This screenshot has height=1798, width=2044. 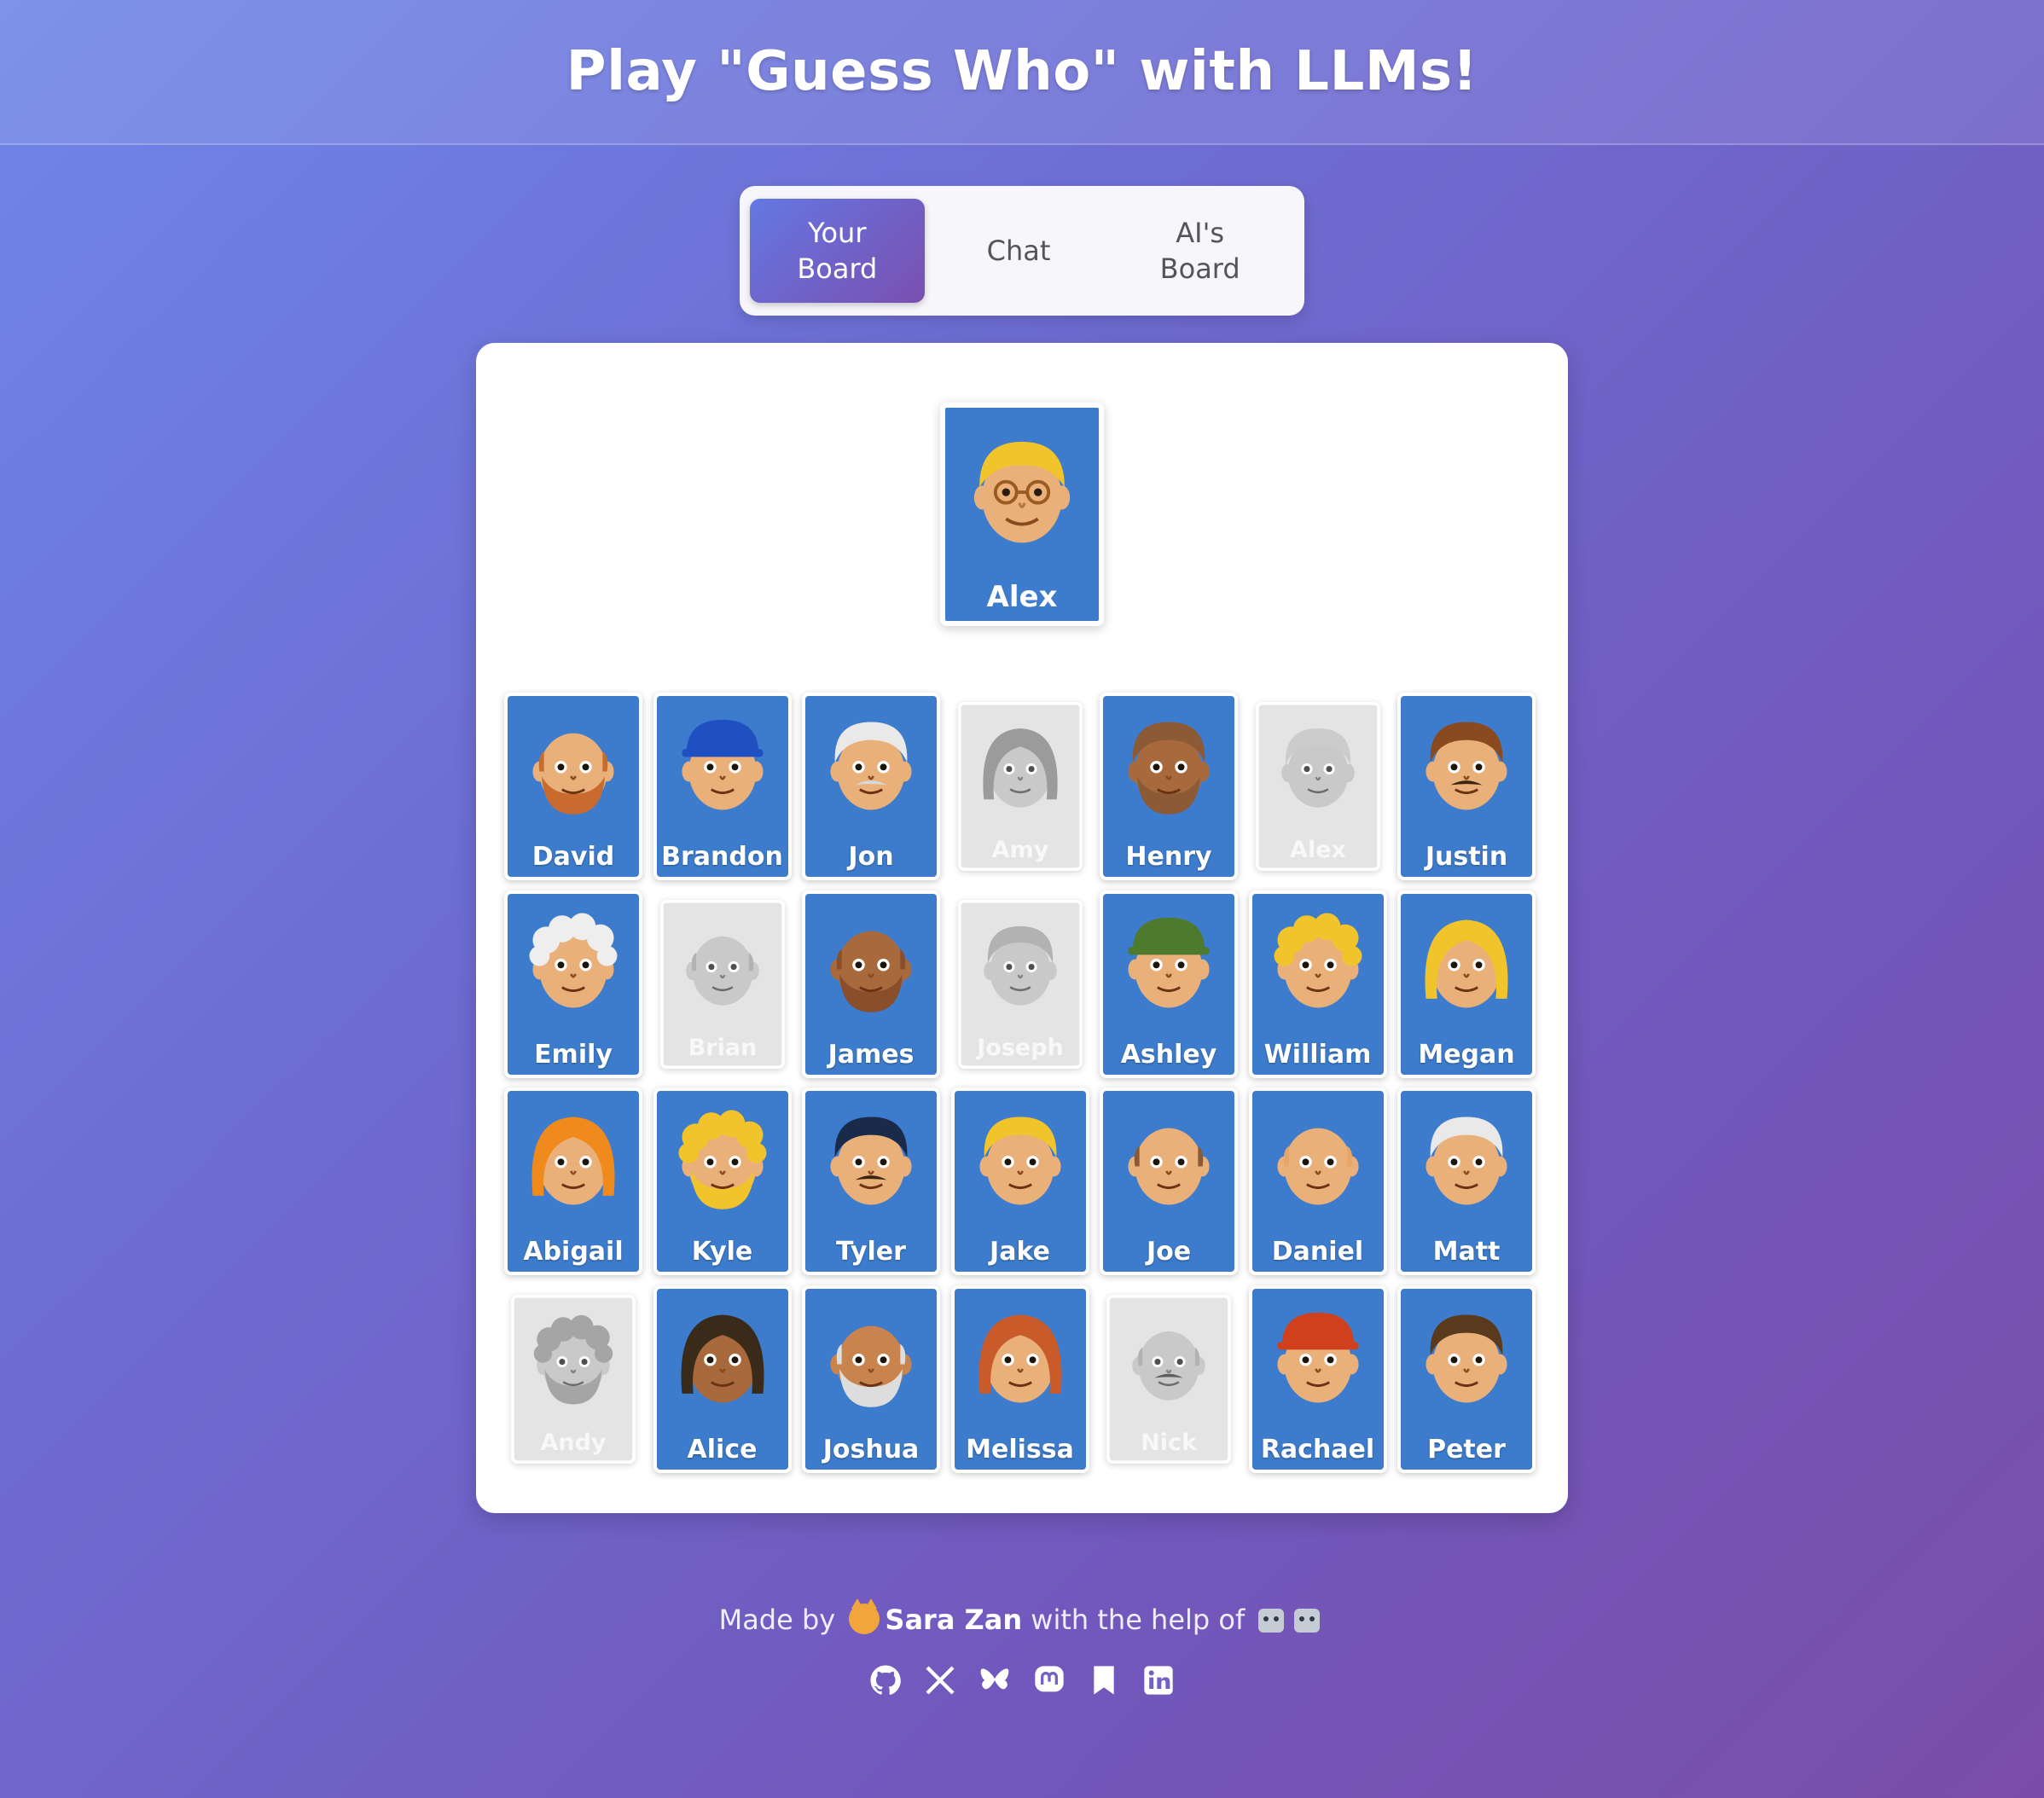 I want to click on character-card-alice: Alice, so click(x=722, y=1379).